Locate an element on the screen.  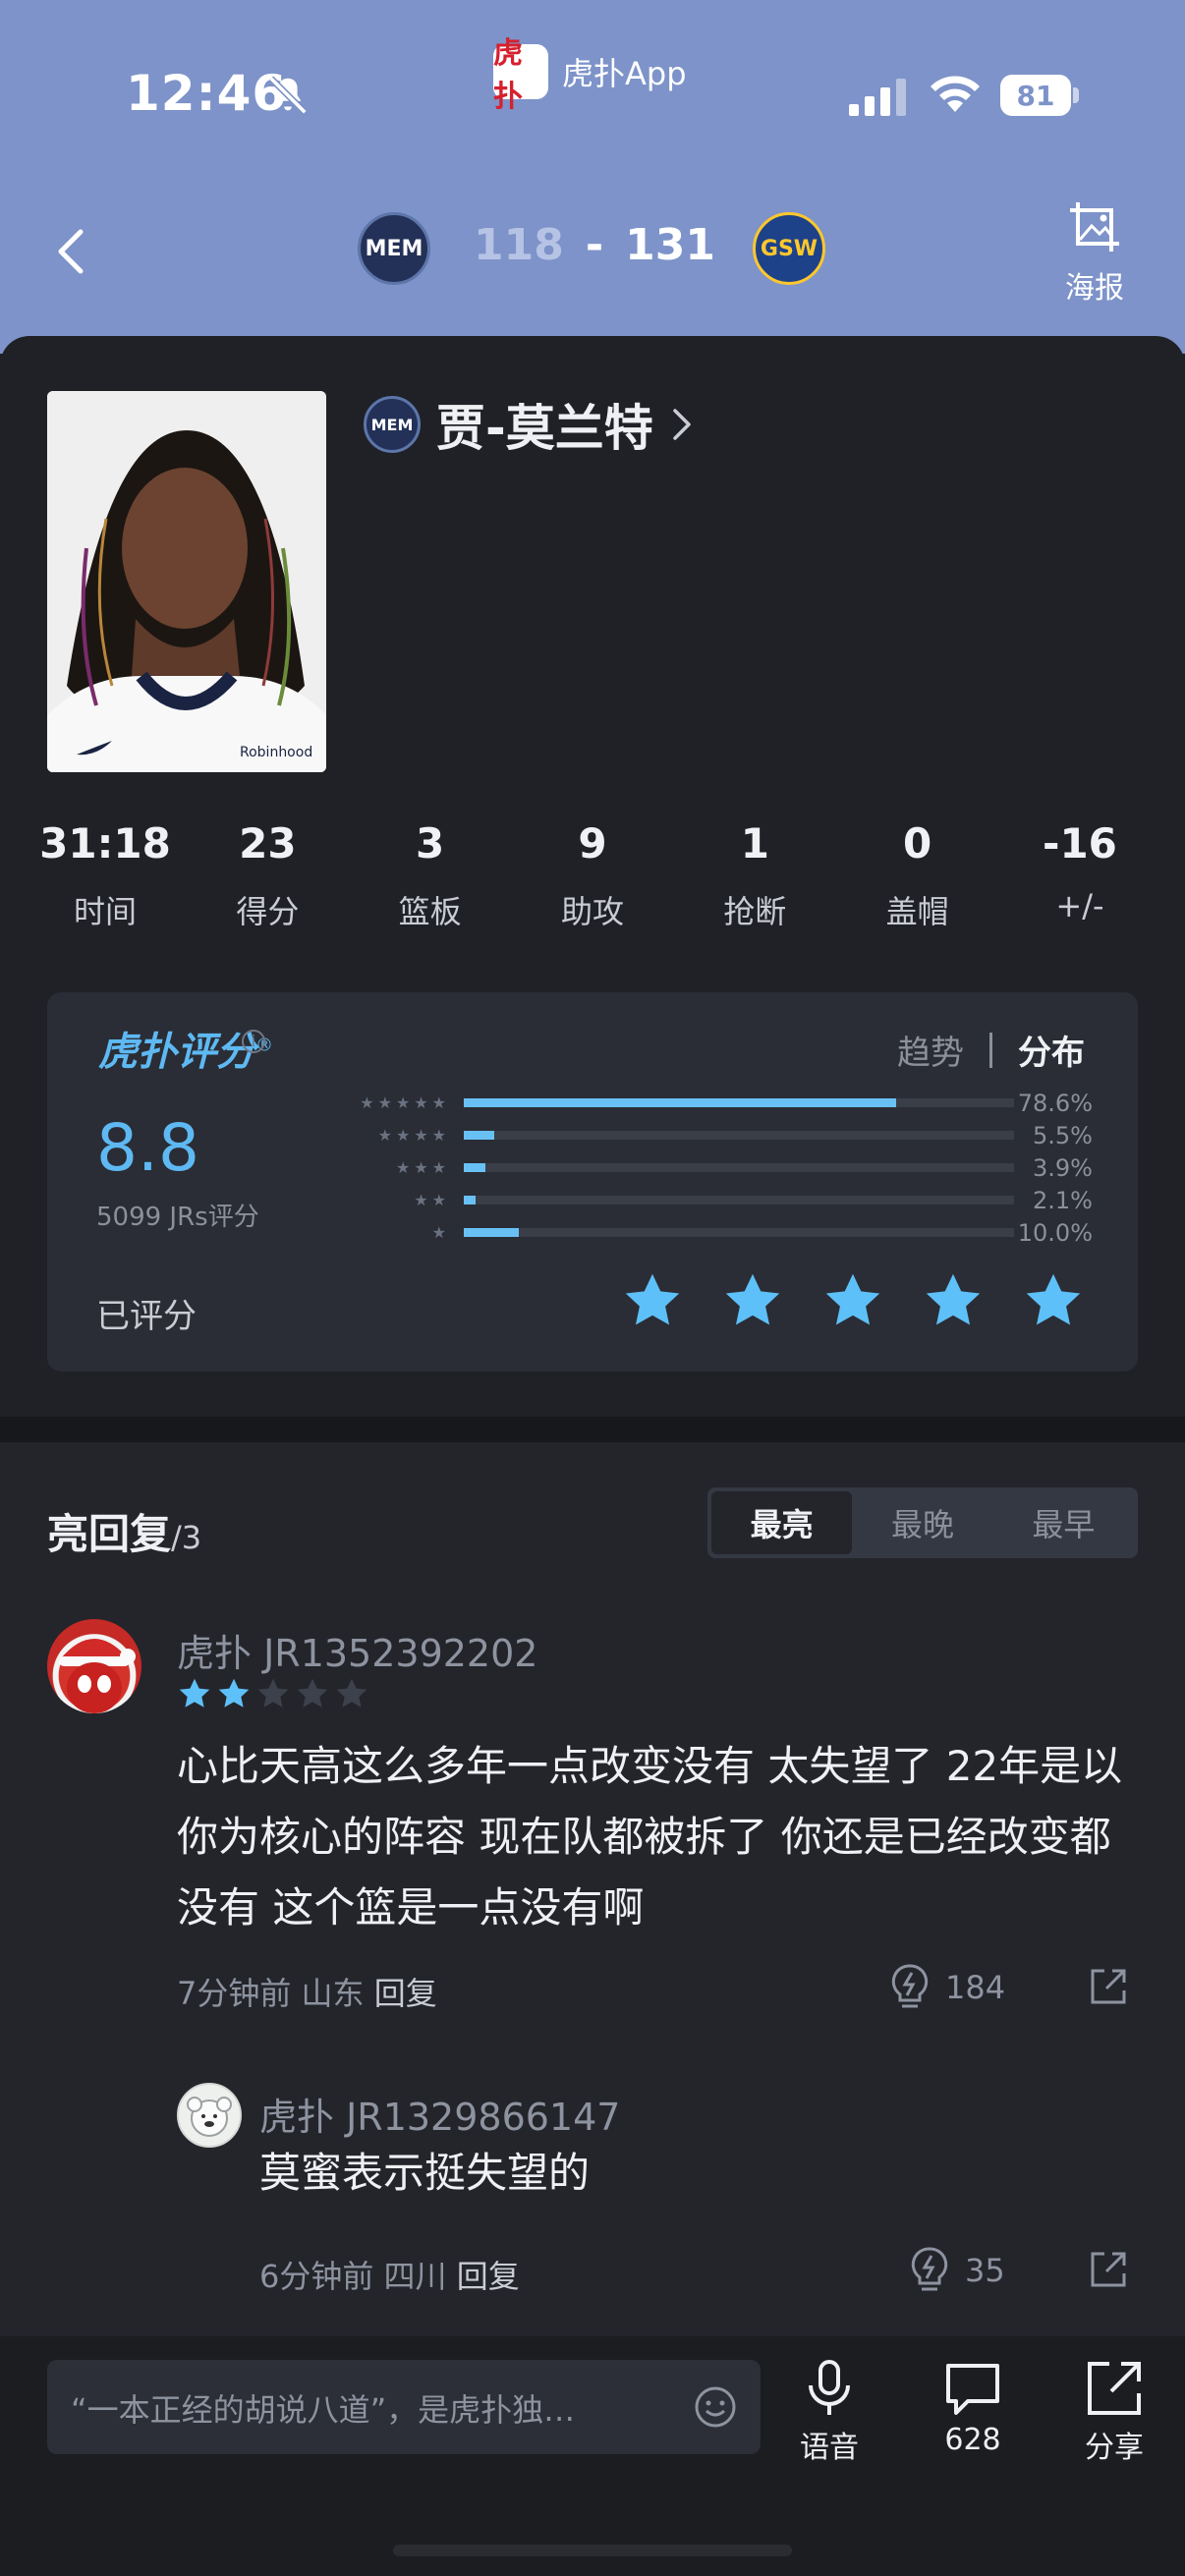
stat-label: 助攻 is located at coordinates (592, 911).